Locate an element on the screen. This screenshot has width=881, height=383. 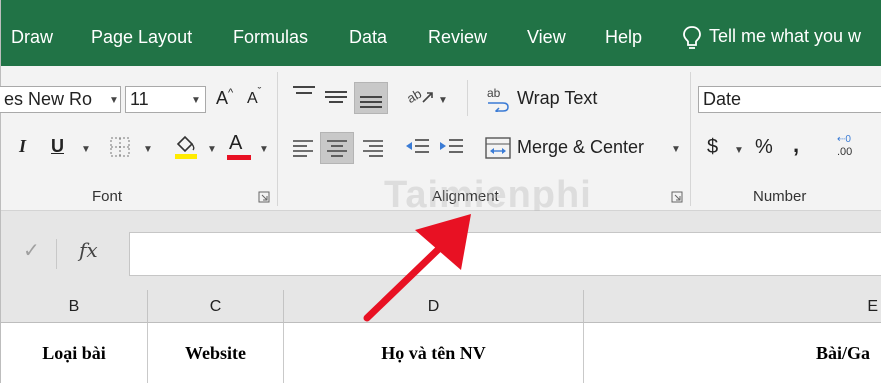
number-format-value: Date is located at coordinates (722, 99).